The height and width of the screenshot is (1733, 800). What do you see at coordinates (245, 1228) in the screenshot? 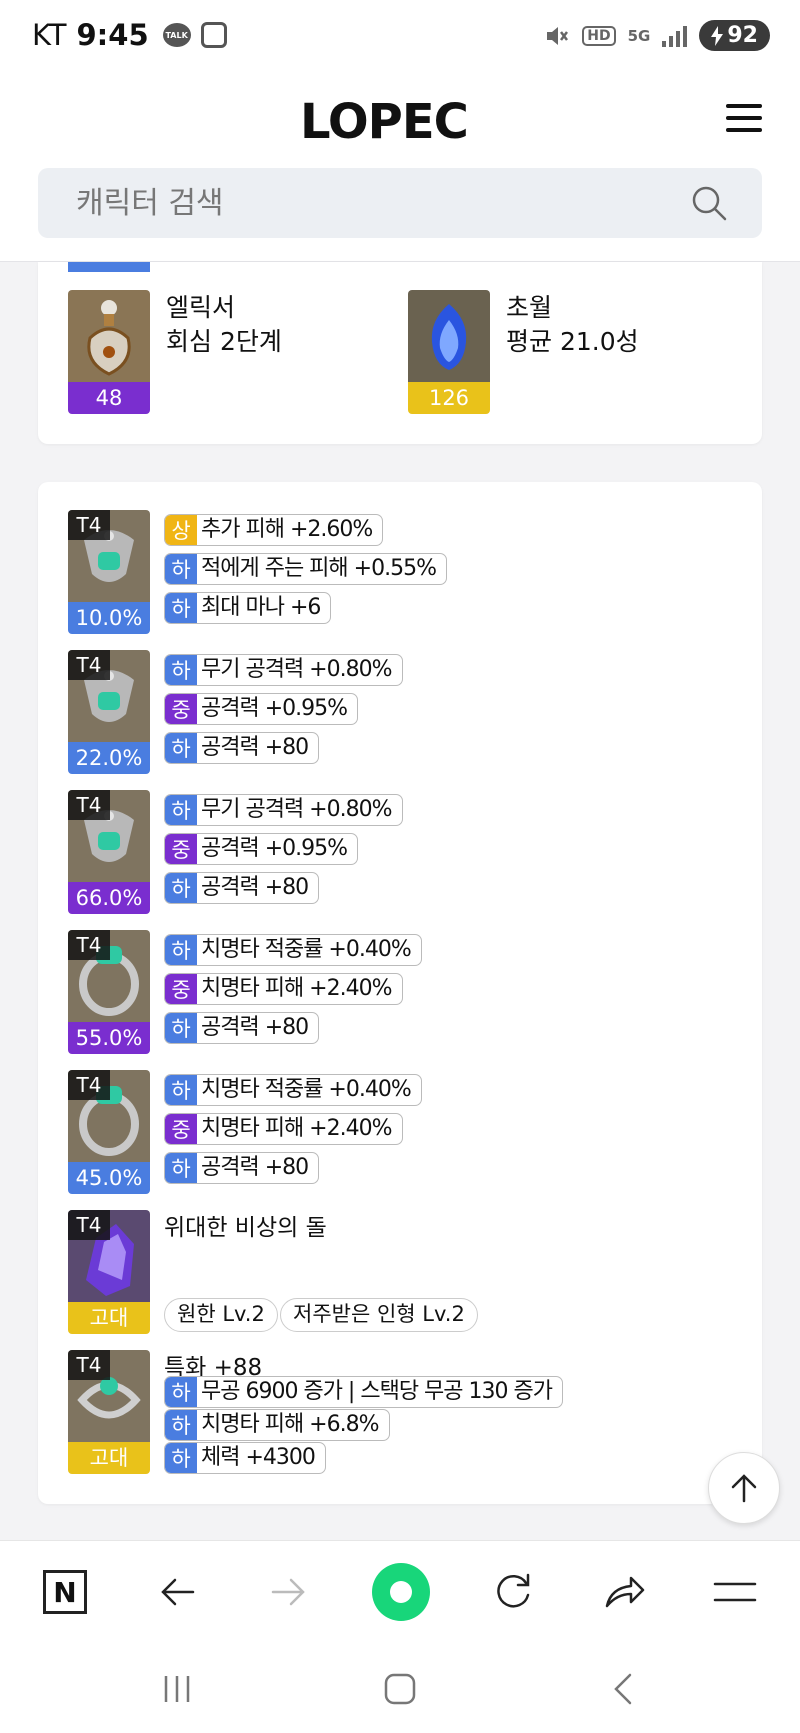
I see `stone-name: 위대한 비상의 돌` at bounding box center [245, 1228].